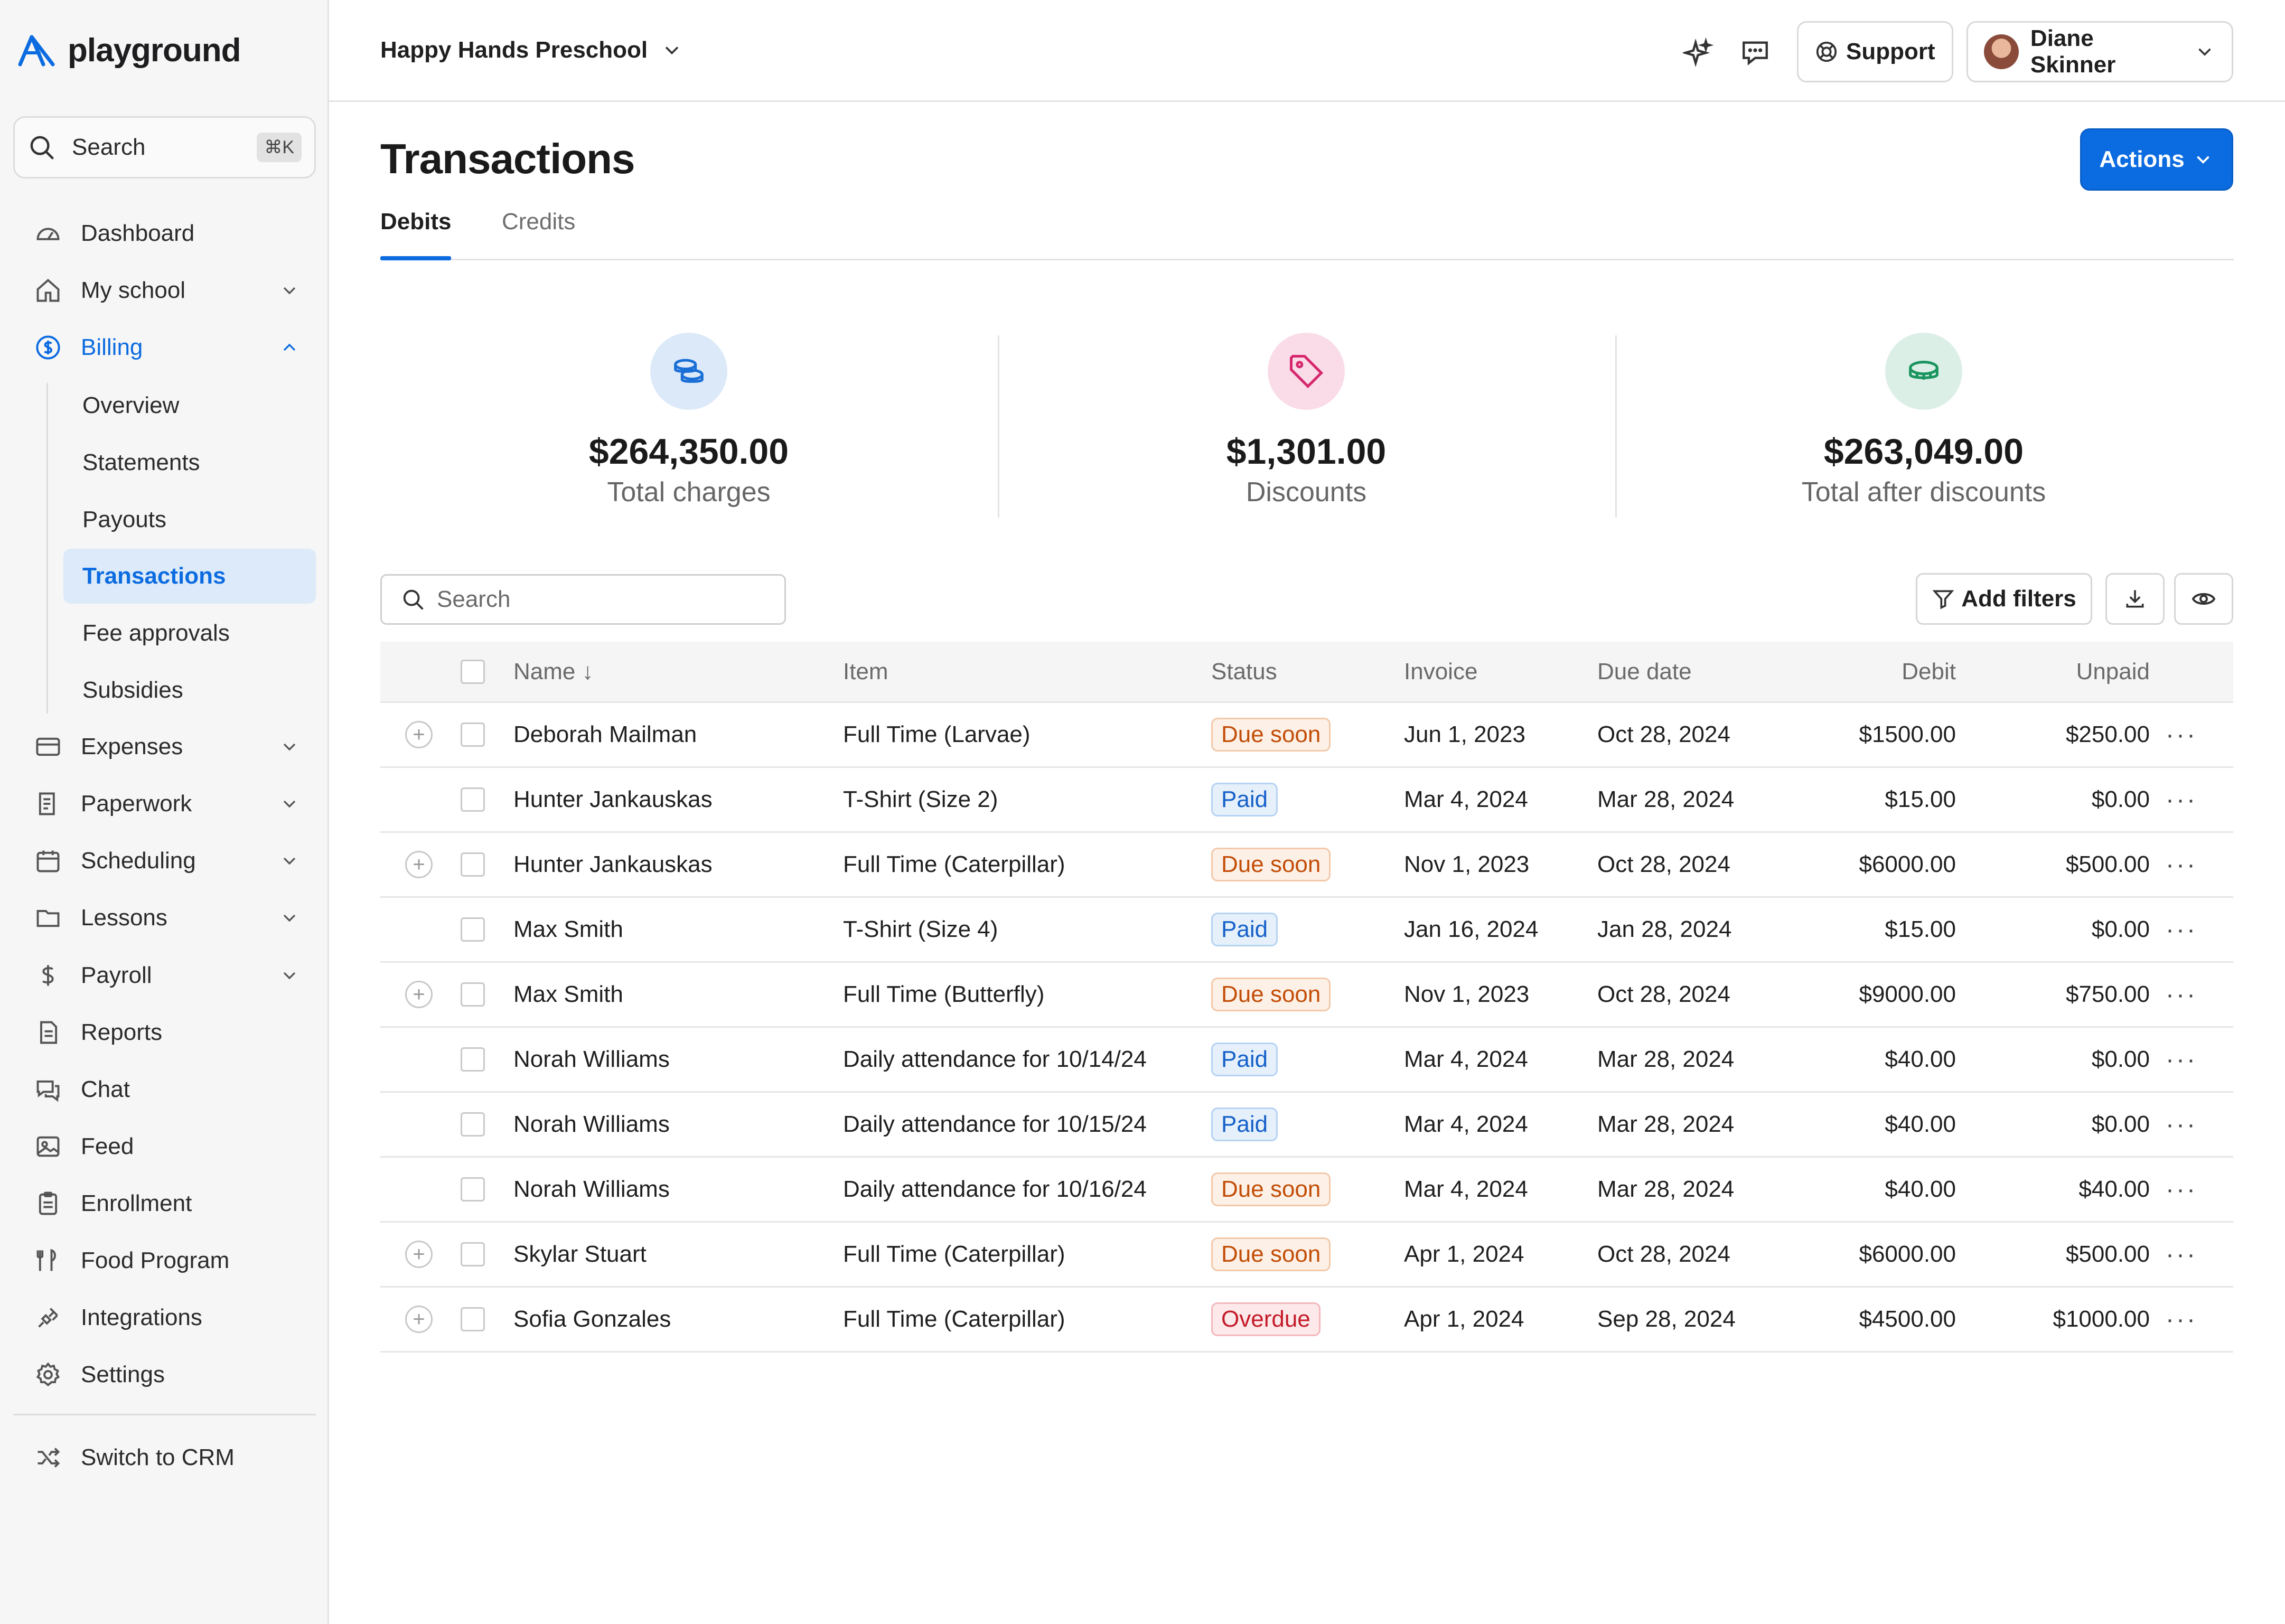 This screenshot has height=1624, width=2285. What do you see at coordinates (164, 1203) in the screenshot?
I see `sidebar-item-enrollment: Enrollment` at bounding box center [164, 1203].